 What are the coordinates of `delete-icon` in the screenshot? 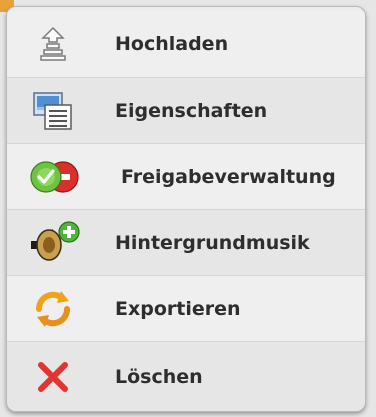 It's located at (53, 377).